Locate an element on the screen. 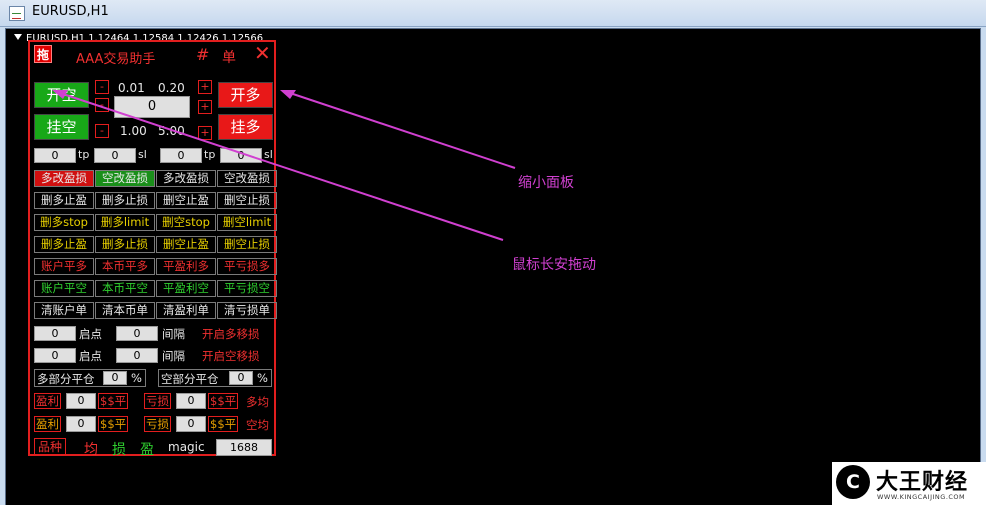  drag-arrow-line is located at coordinates (281, 166).